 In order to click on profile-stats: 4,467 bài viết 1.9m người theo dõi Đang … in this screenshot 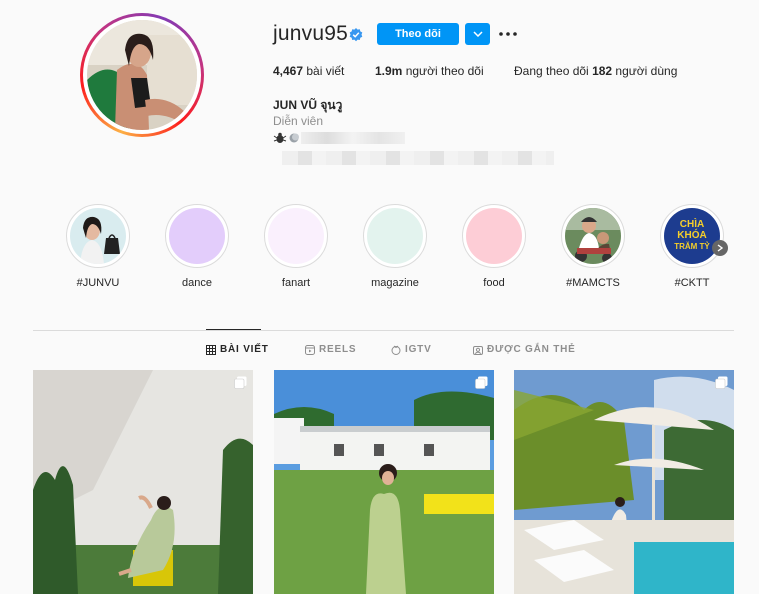, I will do `click(475, 71)`.